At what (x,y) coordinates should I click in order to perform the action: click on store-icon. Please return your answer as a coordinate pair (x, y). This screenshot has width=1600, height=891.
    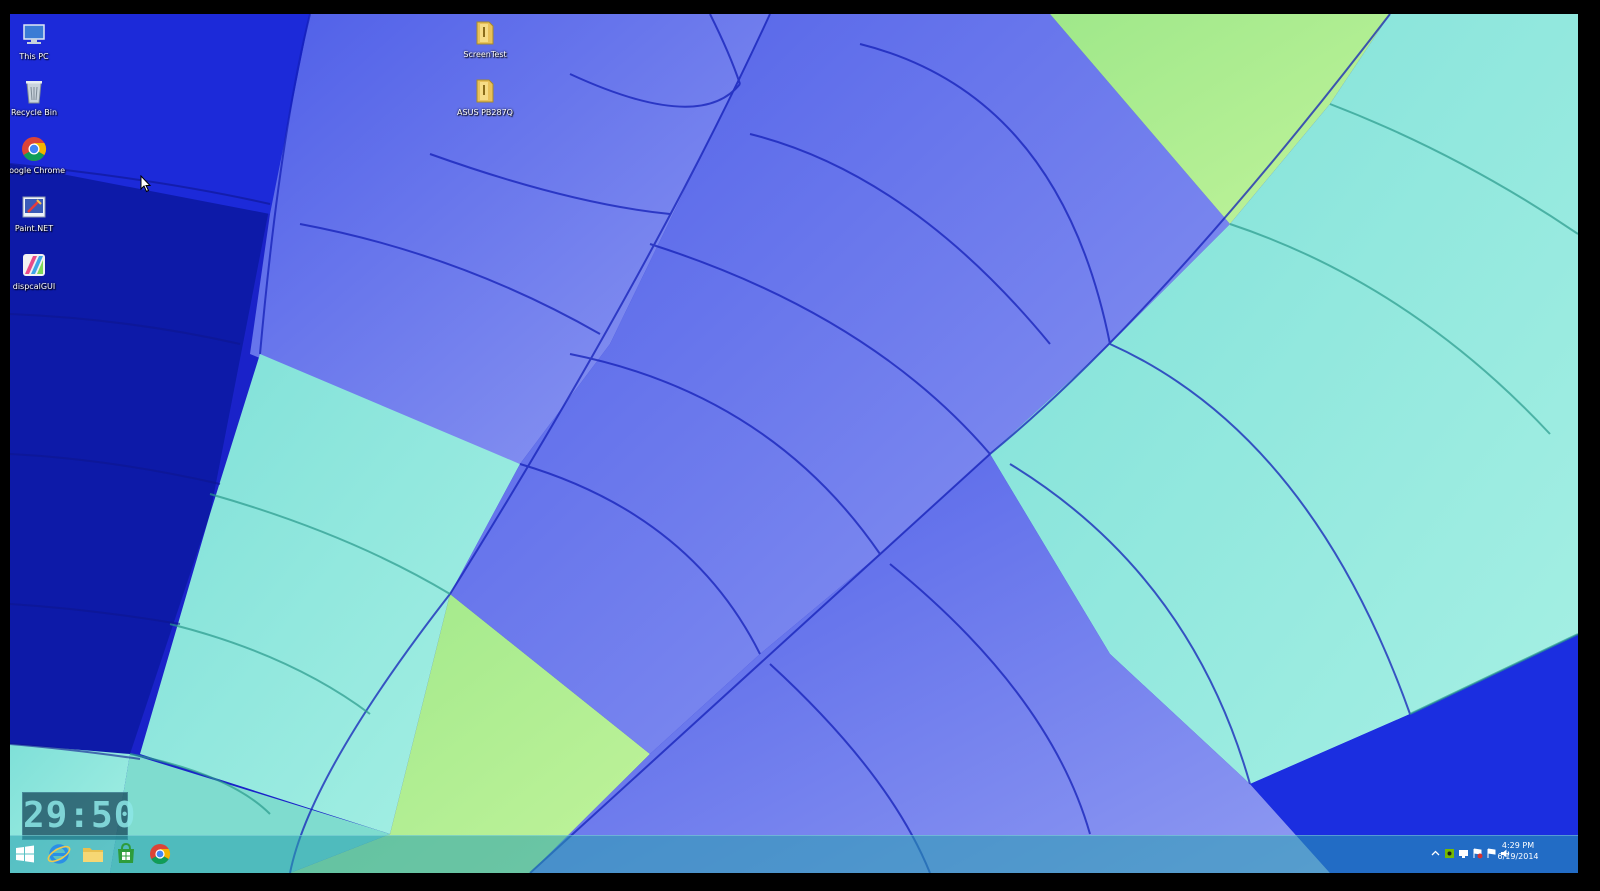
    Looking at the image, I should click on (126, 852).